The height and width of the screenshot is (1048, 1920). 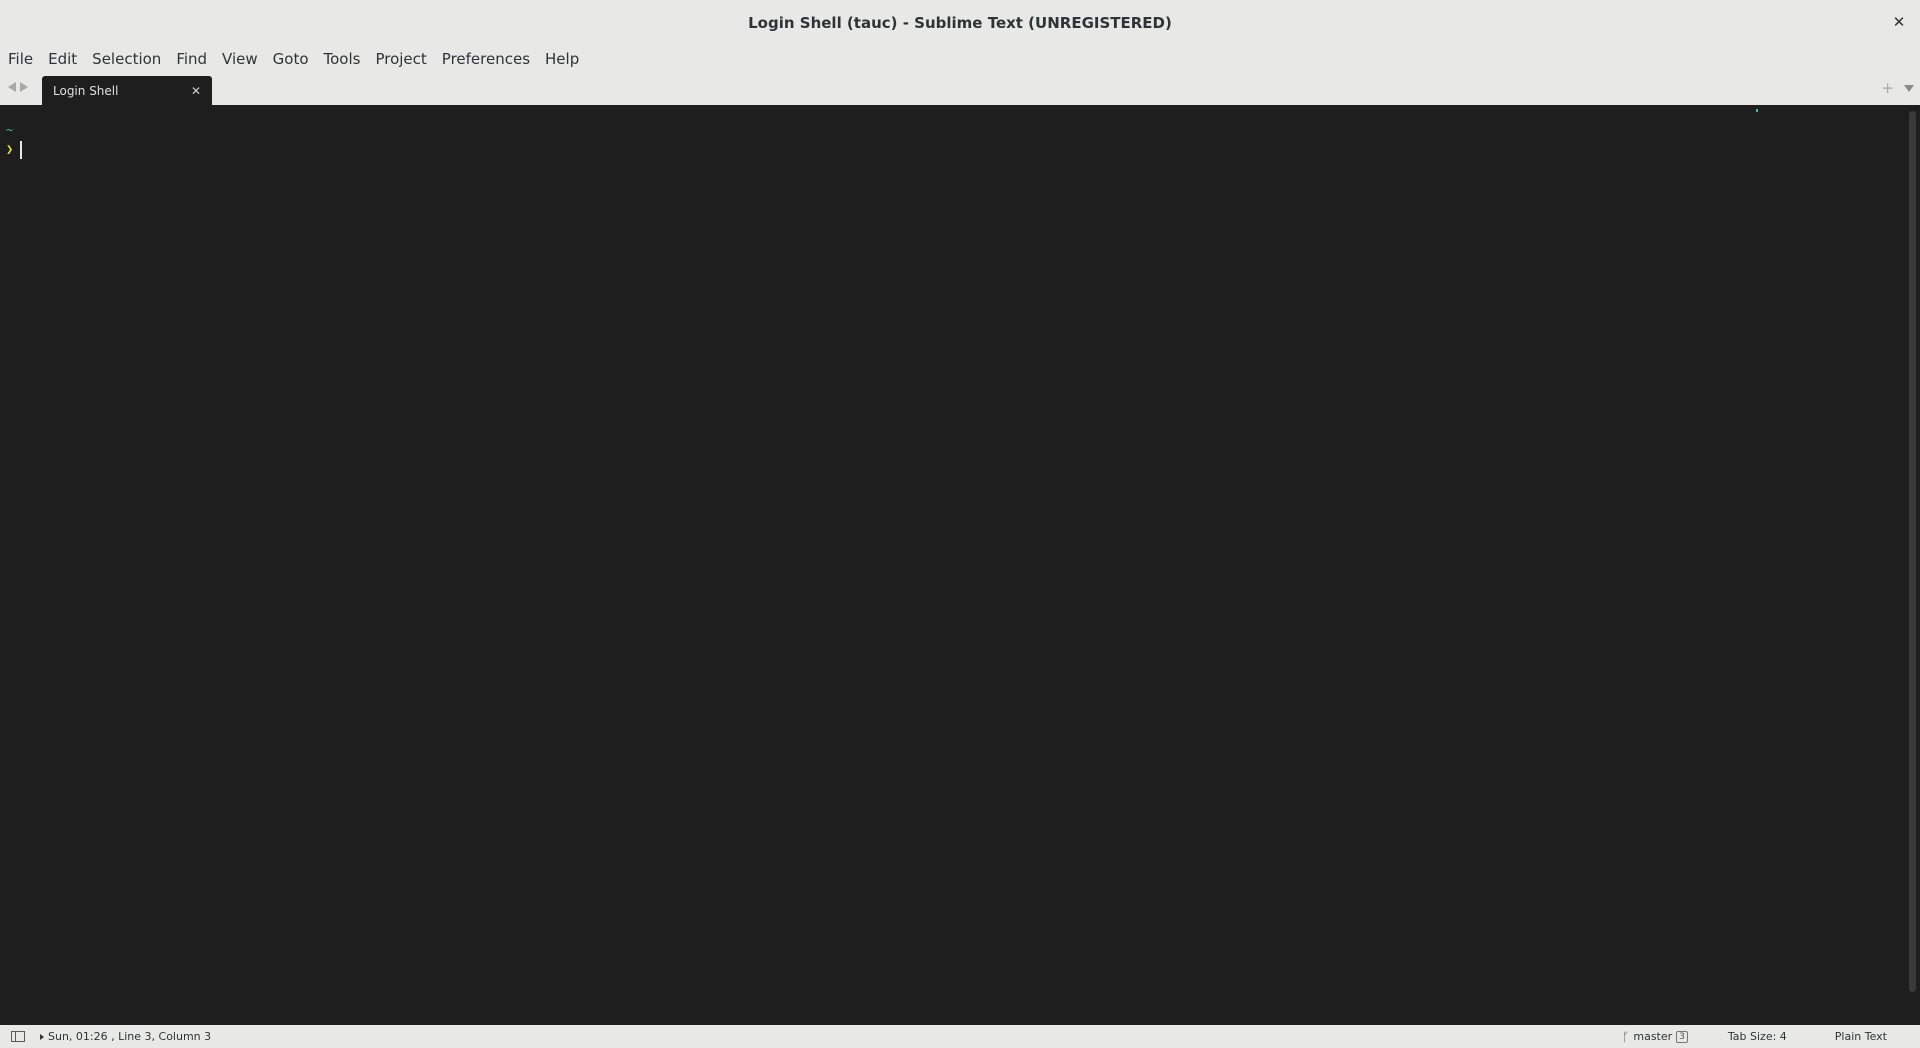 What do you see at coordinates (10, 130) in the screenshot?
I see `shell-cwd-line: ~` at bounding box center [10, 130].